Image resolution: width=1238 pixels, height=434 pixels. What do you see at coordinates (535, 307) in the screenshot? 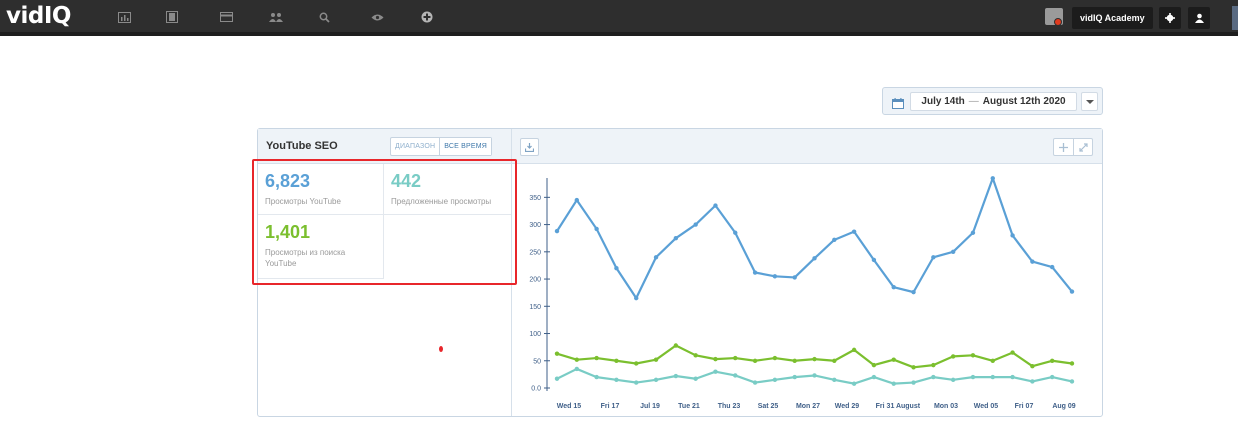
I see `y-tick-label: 150` at bounding box center [535, 307].